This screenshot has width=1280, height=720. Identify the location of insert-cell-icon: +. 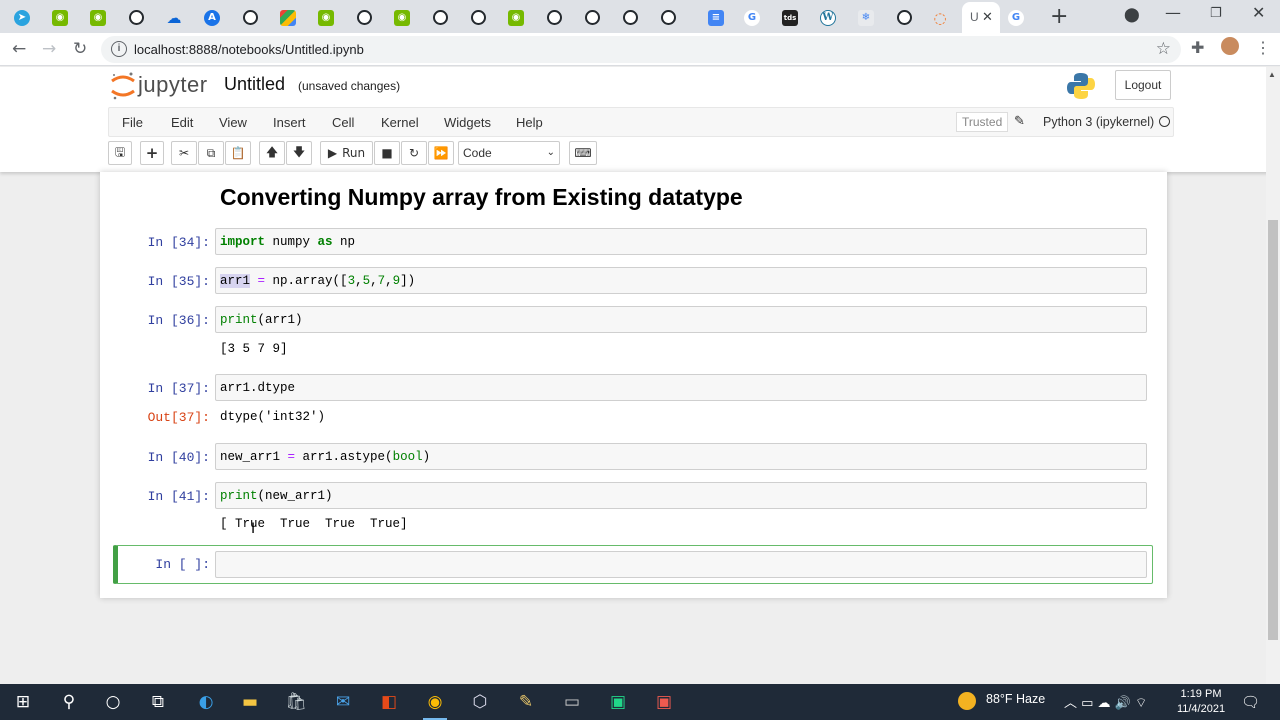
(152, 153).